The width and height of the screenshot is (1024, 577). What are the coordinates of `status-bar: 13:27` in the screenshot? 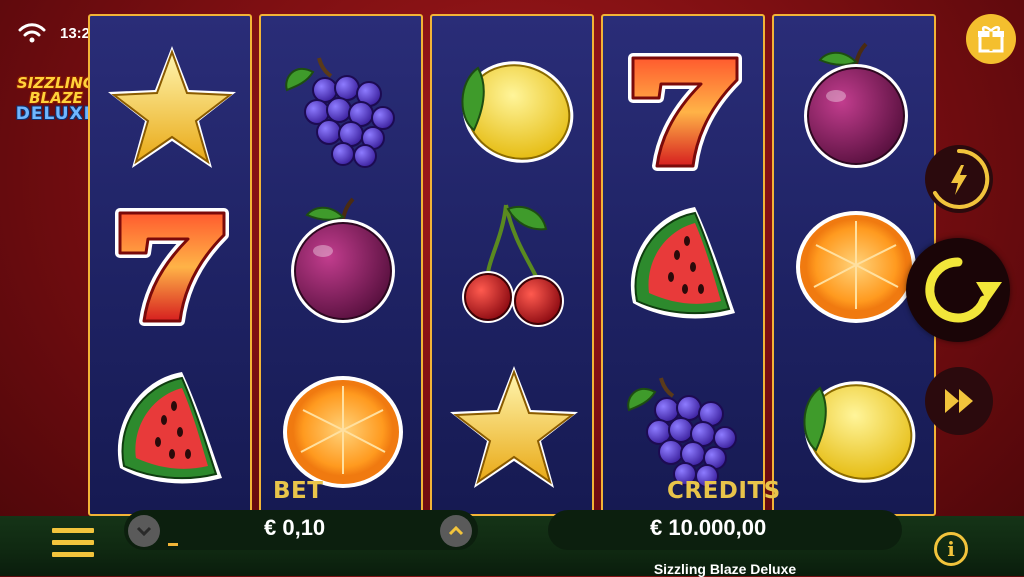 It's located at (58, 33).